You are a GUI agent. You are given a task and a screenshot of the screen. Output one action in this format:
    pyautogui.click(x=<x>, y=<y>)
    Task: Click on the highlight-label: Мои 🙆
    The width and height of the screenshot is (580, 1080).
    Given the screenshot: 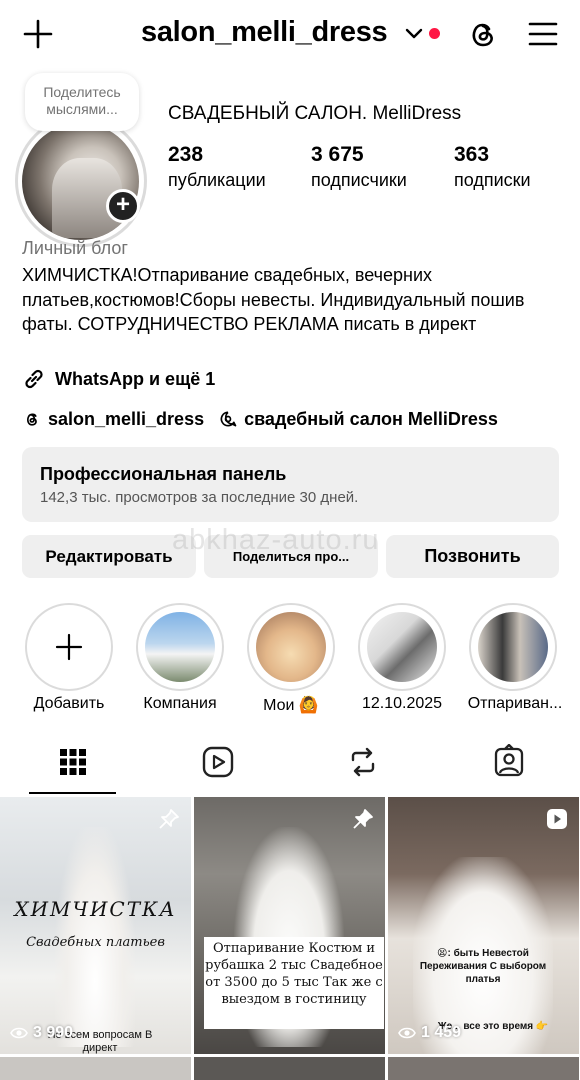 What is the action you would take?
    pyautogui.click(x=291, y=705)
    